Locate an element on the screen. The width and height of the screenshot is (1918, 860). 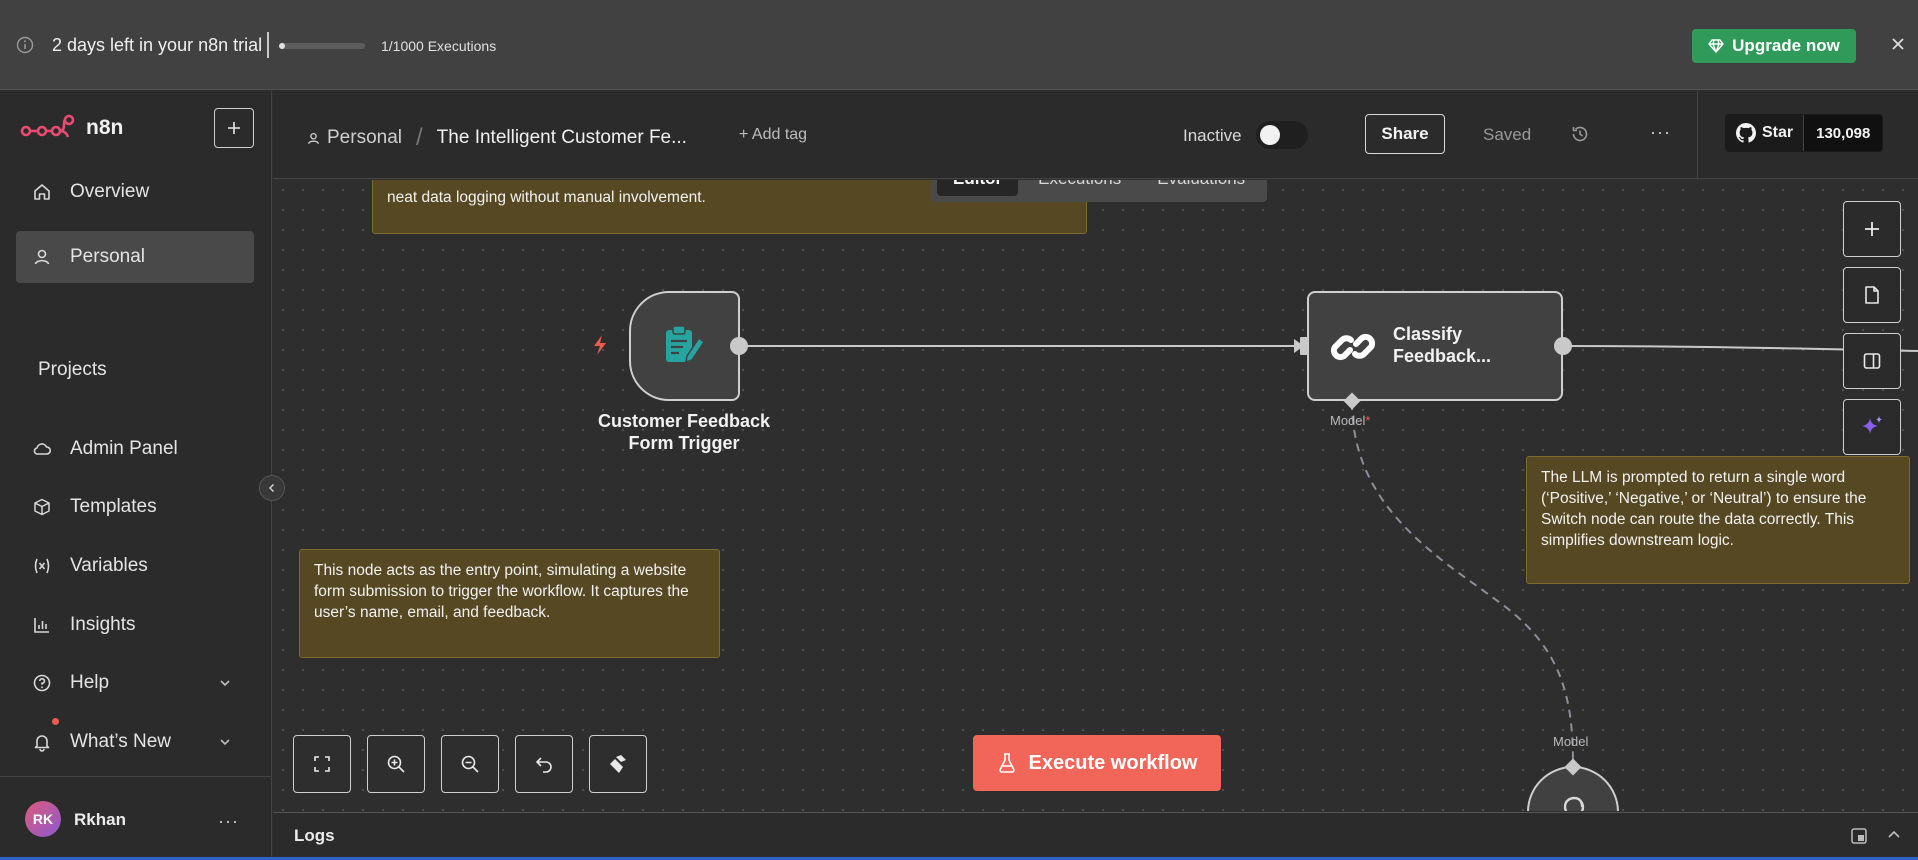
create-new-button is located at coordinates (234, 128).